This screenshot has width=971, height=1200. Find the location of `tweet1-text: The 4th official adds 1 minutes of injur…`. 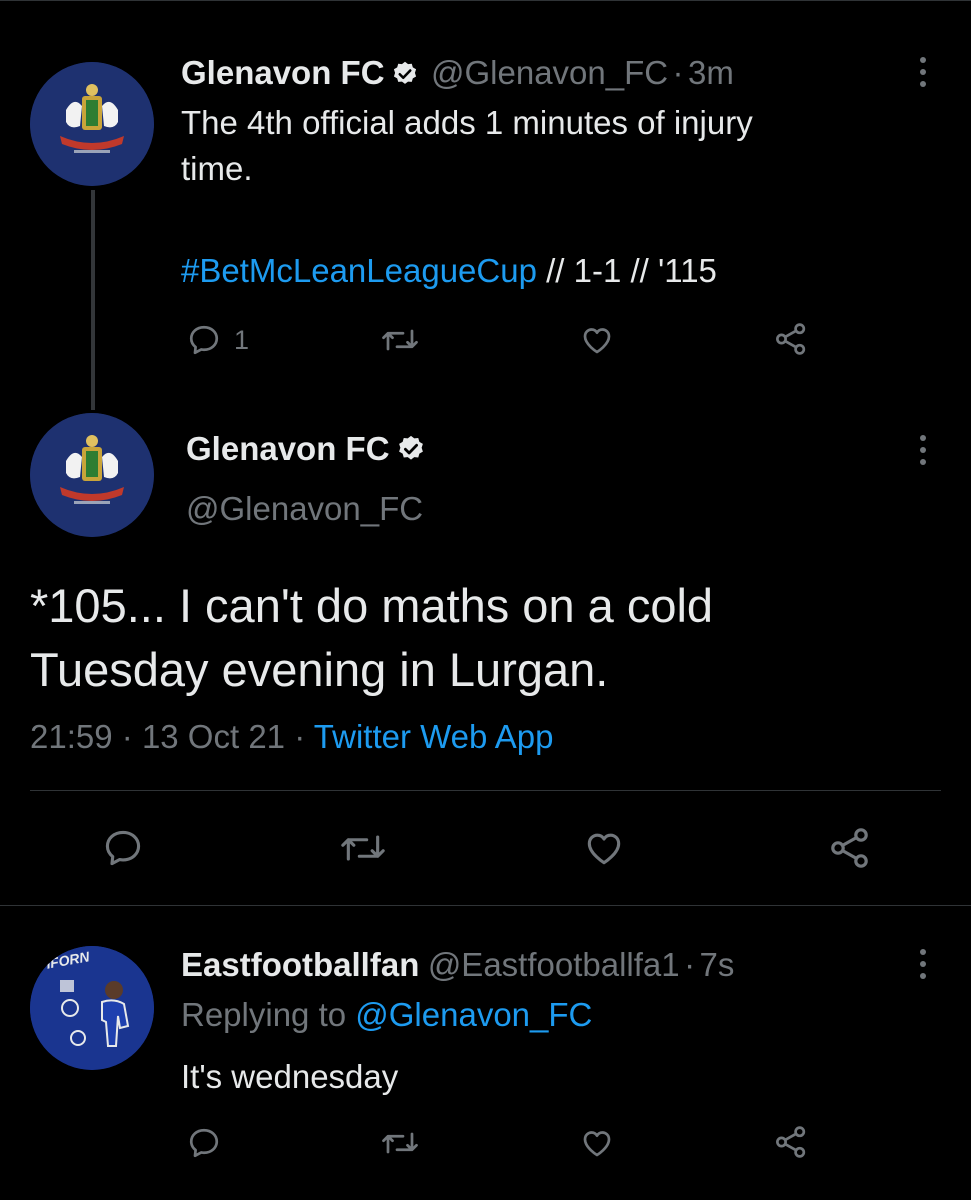

tweet1-text: The 4th official adds 1 minutes of injur… is located at coordinates (467, 146).